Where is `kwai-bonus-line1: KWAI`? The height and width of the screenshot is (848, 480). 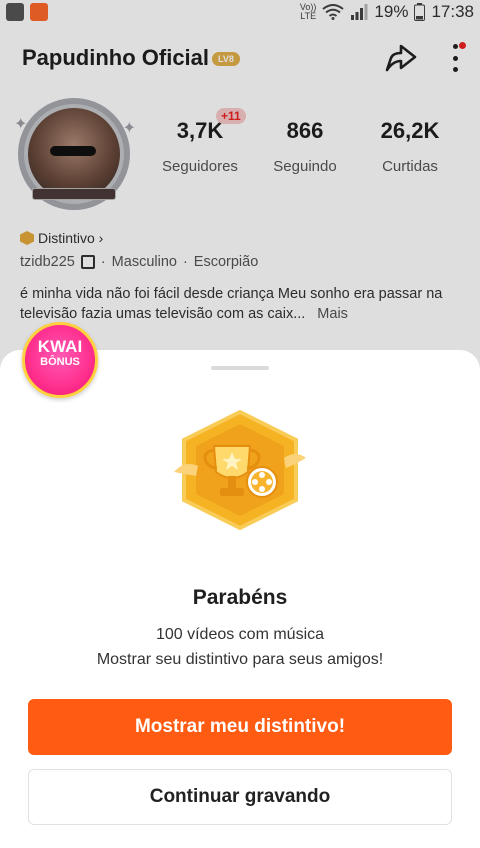 kwai-bonus-line1: KWAI is located at coordinates (60, 346).